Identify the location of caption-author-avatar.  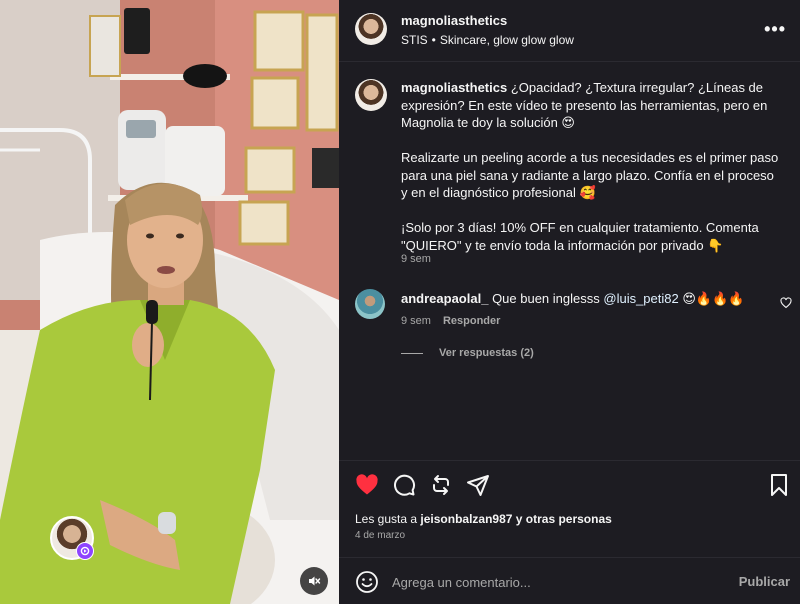
(371, 95).